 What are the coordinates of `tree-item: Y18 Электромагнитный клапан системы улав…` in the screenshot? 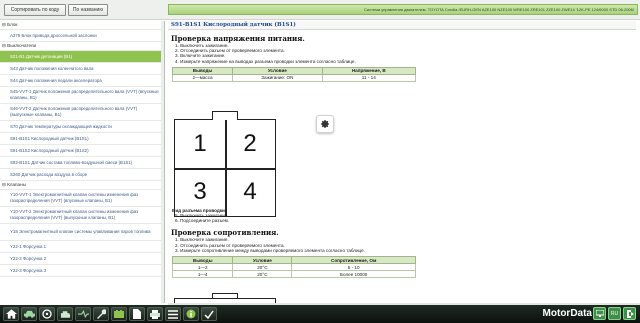 It's located at (82, 232).